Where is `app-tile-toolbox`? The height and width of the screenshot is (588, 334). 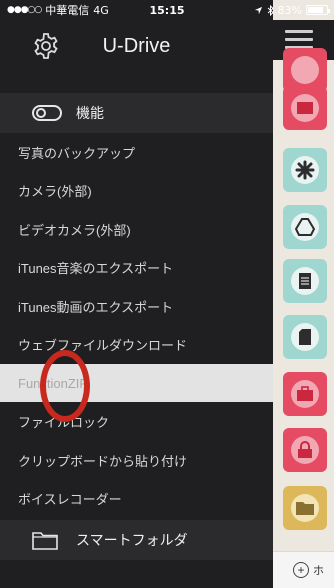
app-tile-toolbox is located at coordinates (305, 394).